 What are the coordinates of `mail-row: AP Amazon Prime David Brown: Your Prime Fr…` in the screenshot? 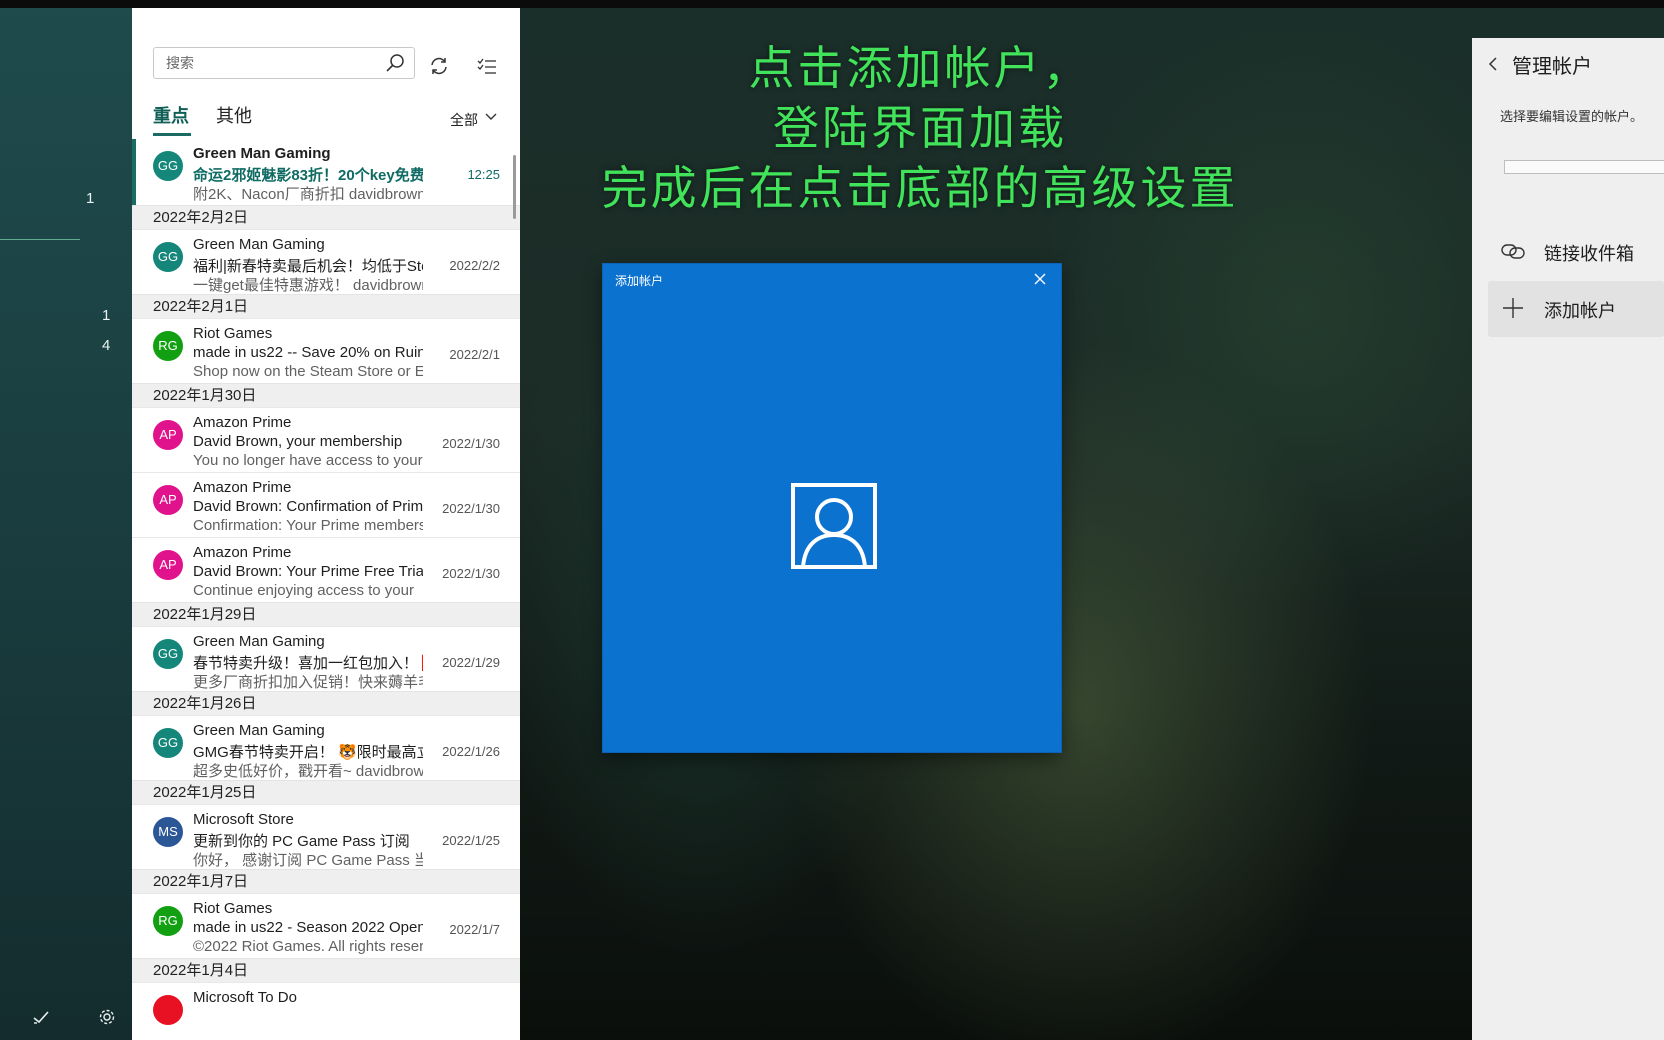 It's located at (326, 569).